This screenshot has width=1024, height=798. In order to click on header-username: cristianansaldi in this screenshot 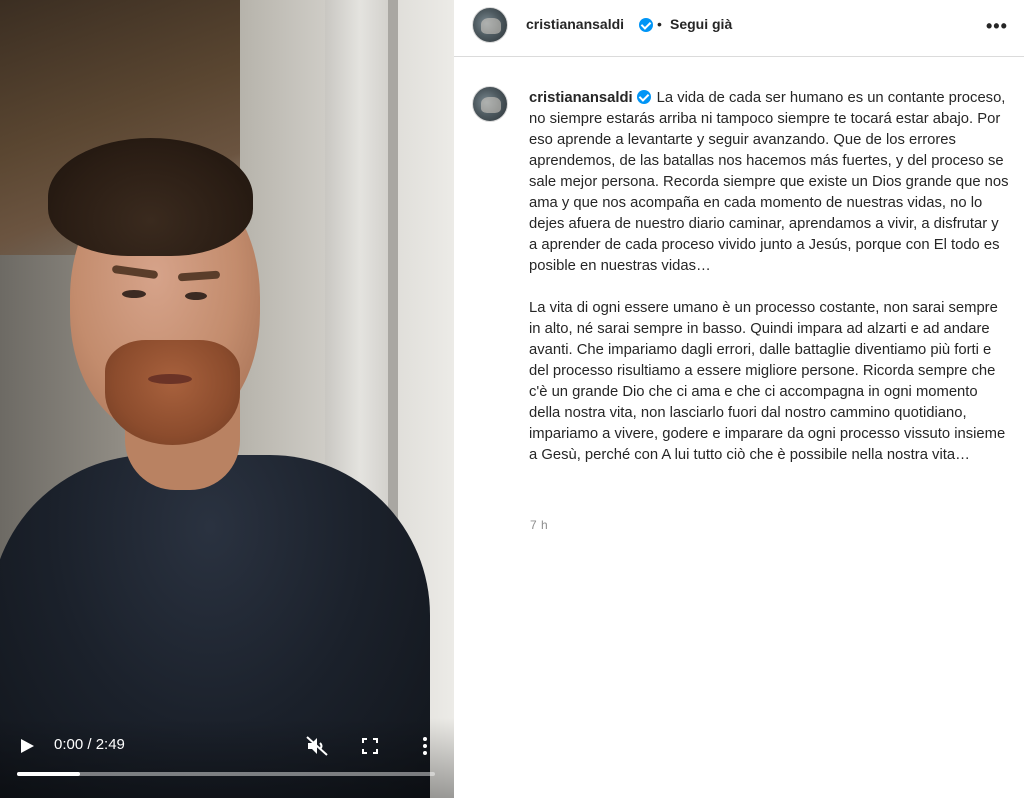, I will do `click(575, 24)`.